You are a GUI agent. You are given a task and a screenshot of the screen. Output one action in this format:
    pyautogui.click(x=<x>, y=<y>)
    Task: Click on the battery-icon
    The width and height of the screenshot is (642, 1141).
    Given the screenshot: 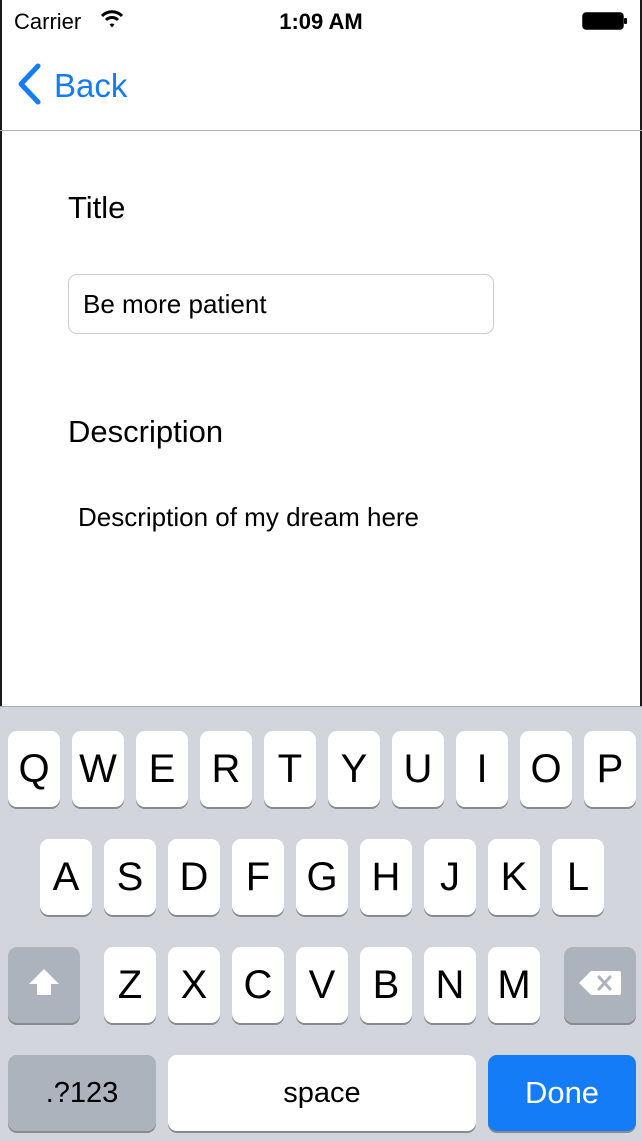 What is the action you would take?
    pyautogui.click(x=605, y=21)
    